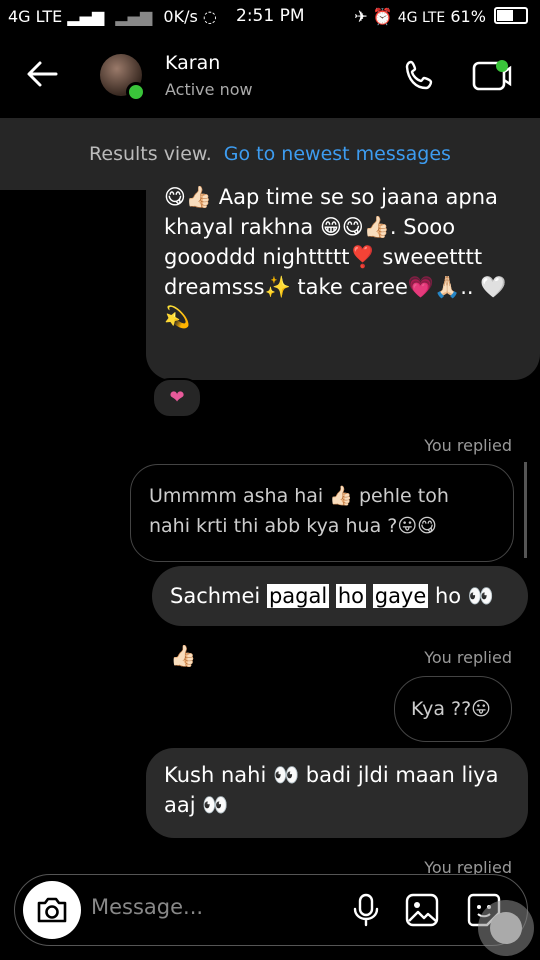 The image size is (540, 960). I want to click on status-right: ✈ ⏰ 4G LTE 61%, so click(441, 16).